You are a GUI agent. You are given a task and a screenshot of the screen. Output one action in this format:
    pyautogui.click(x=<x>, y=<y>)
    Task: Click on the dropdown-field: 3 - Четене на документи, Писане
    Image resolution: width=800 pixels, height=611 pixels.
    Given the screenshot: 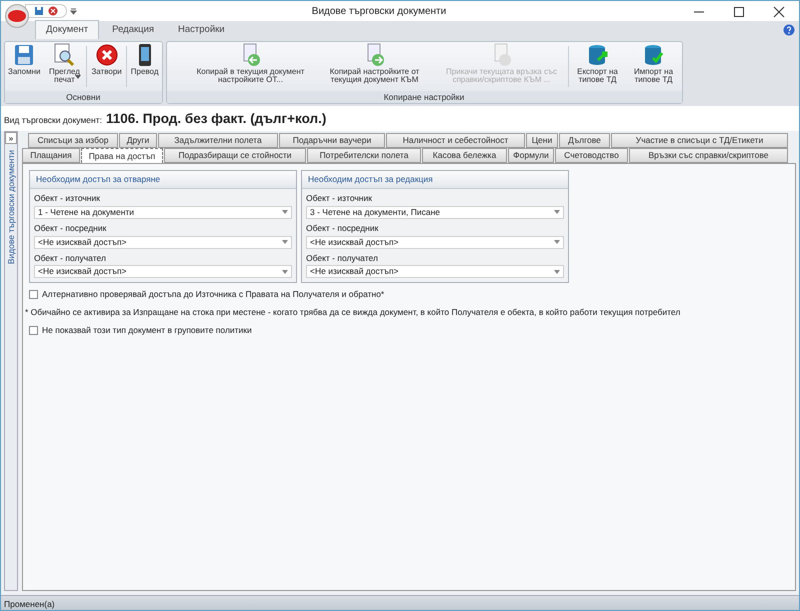 What is the action you would take?
    pyautogui.click(x=435, y=212)
    